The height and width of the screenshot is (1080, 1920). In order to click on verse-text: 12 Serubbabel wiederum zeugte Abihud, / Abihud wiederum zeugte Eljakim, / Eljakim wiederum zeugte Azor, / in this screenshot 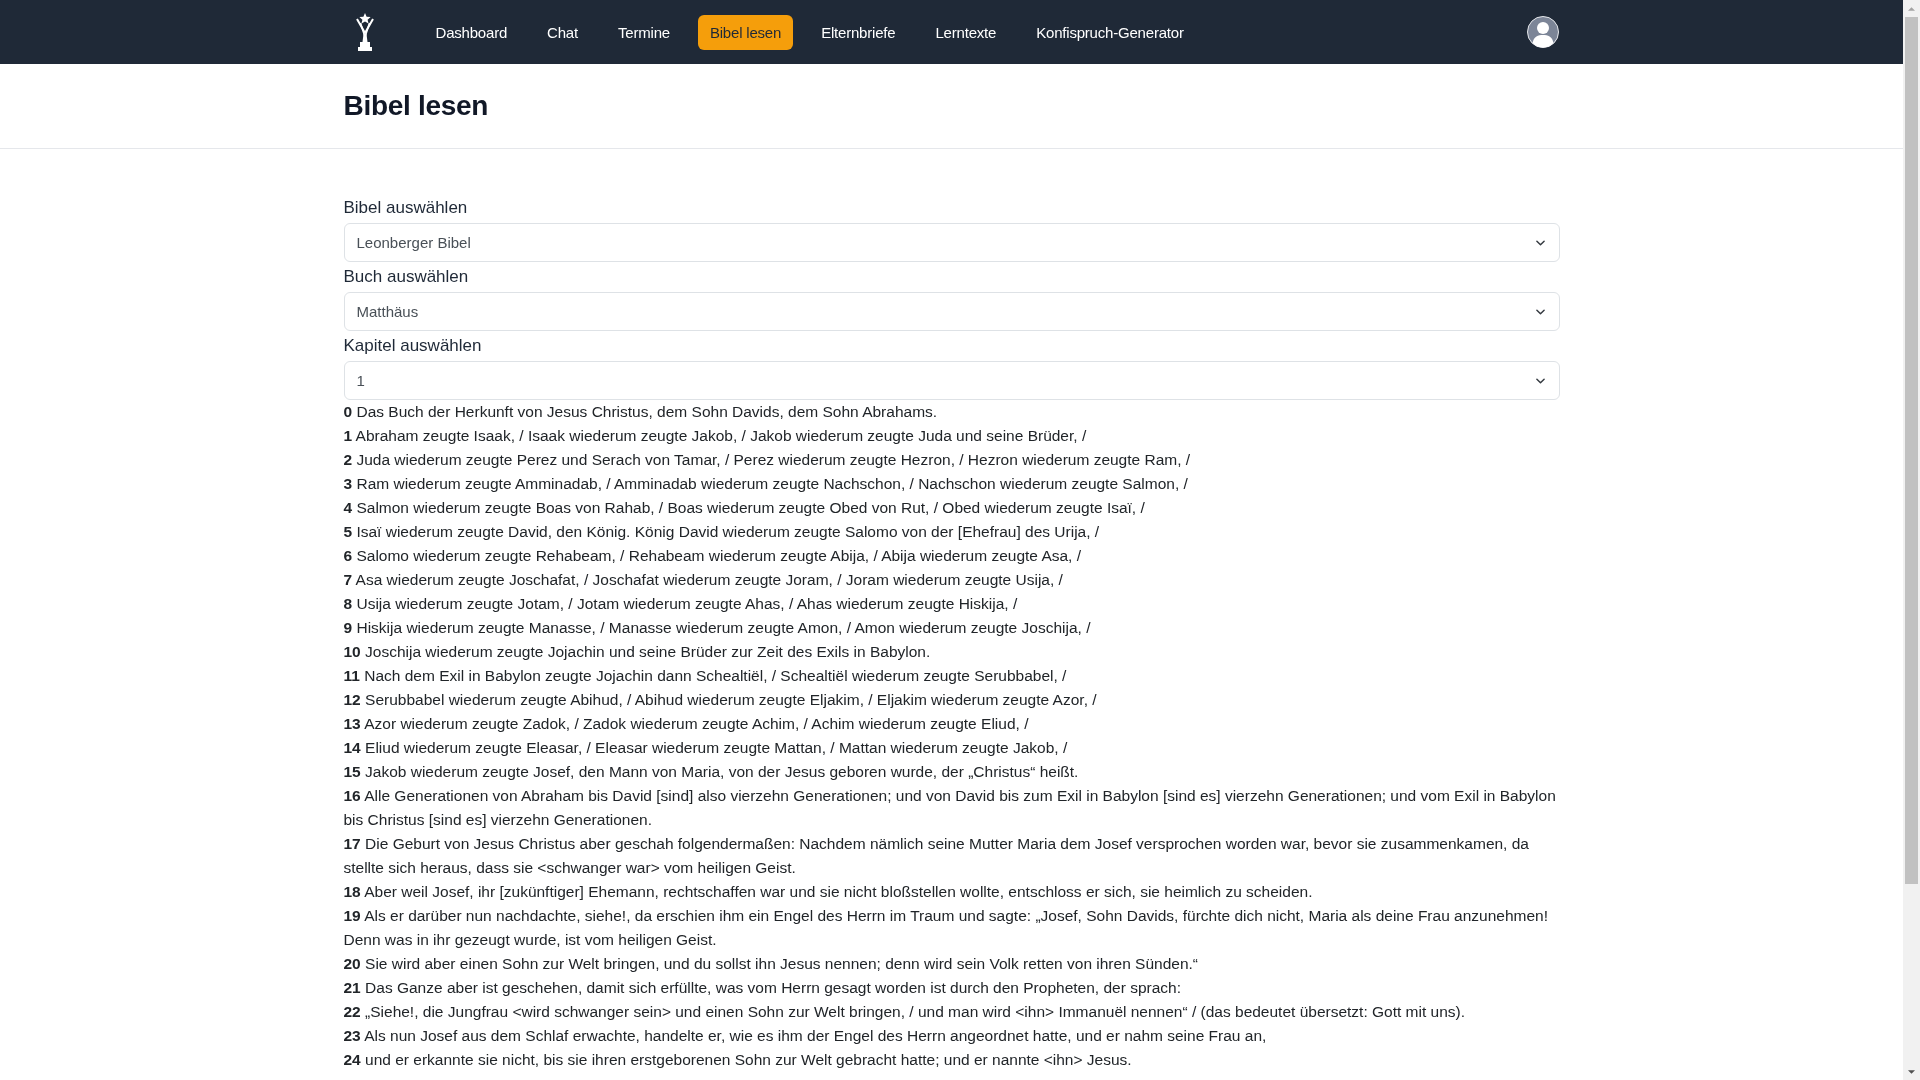, I will do `click(720, 700)`.